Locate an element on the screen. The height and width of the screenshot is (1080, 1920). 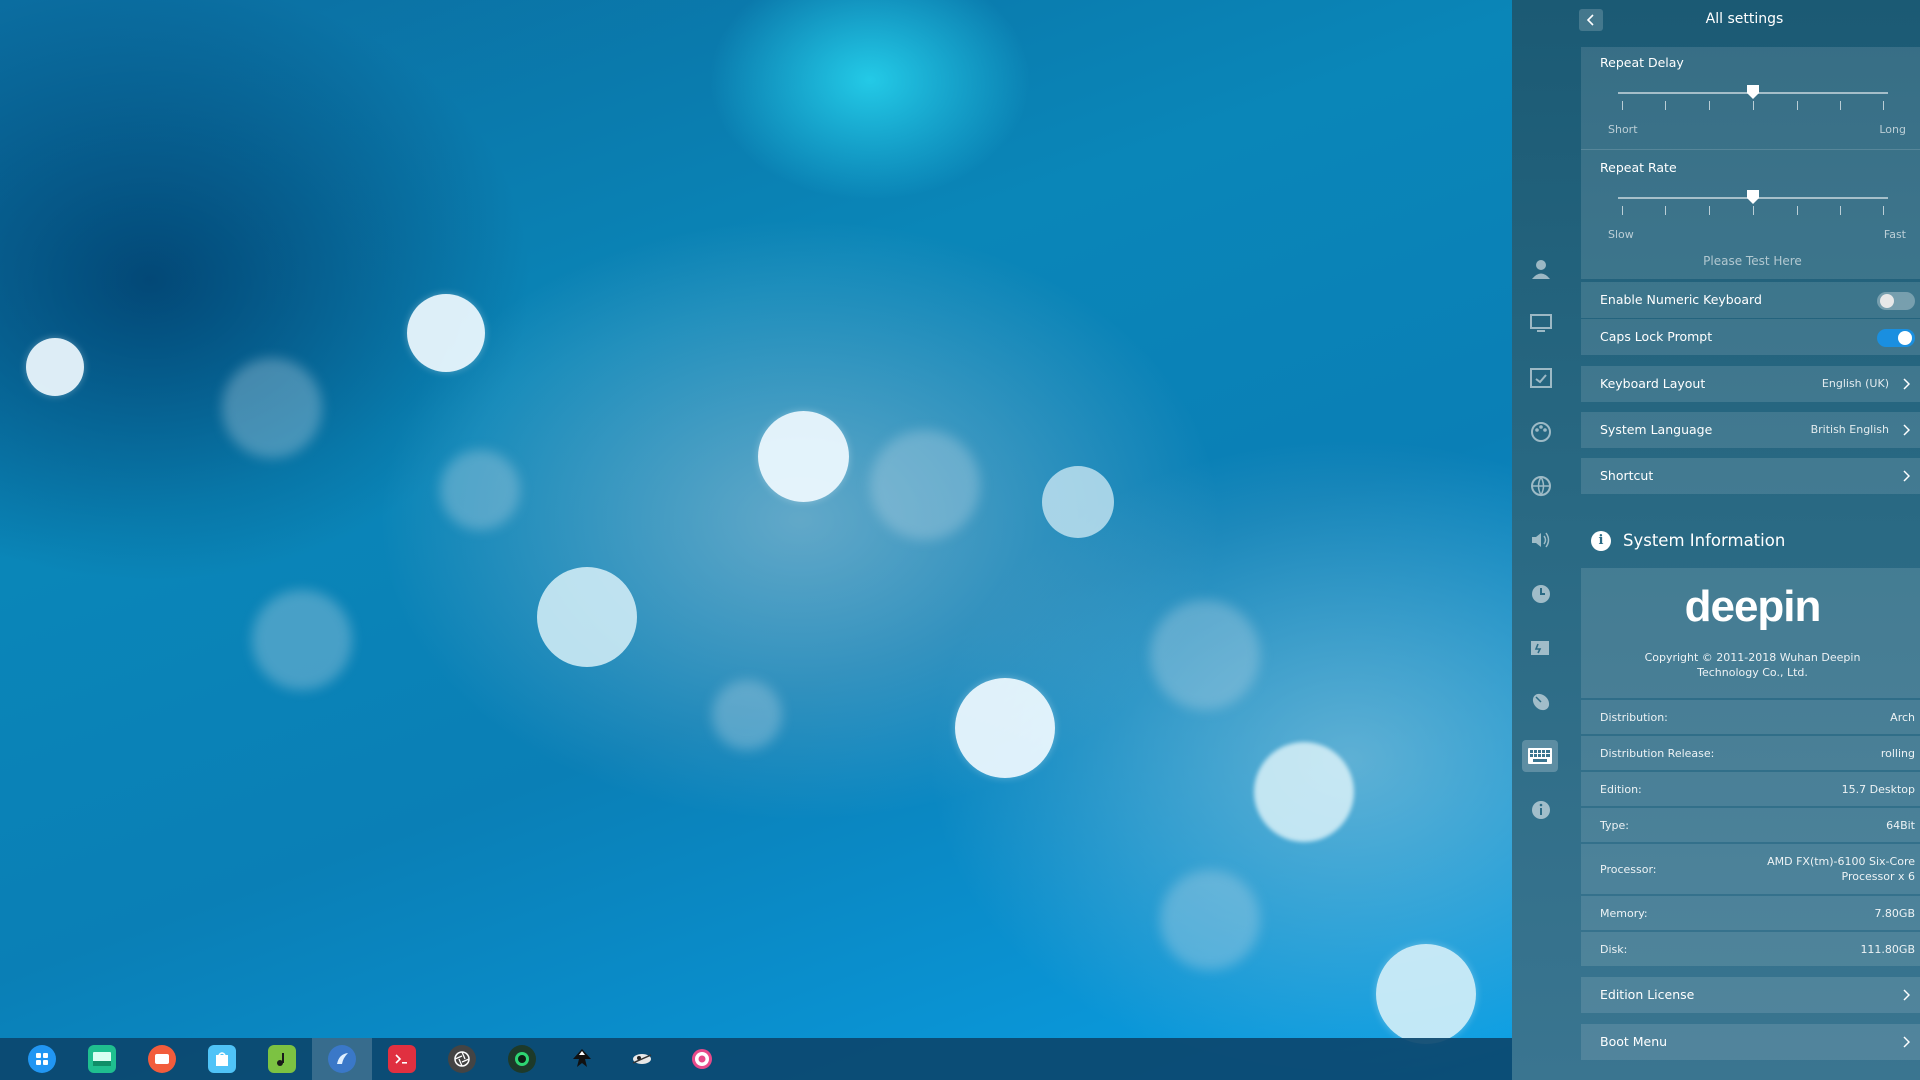
sidebar-item-power is located at coordinates (1541, 648).